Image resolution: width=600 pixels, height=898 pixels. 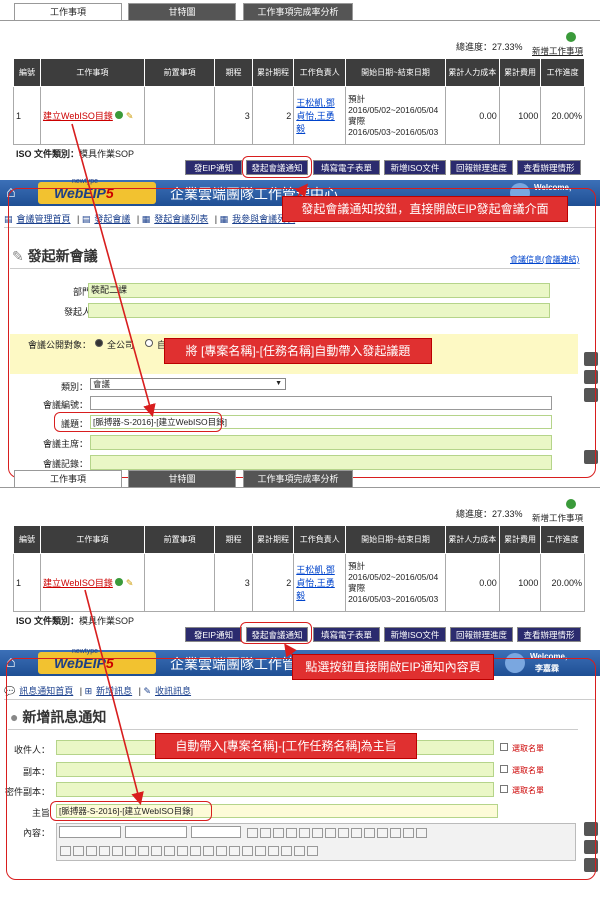 I want to click on iso-category-2: ISO 文件類別：模具作業SOP, so click(x=75, y=621).